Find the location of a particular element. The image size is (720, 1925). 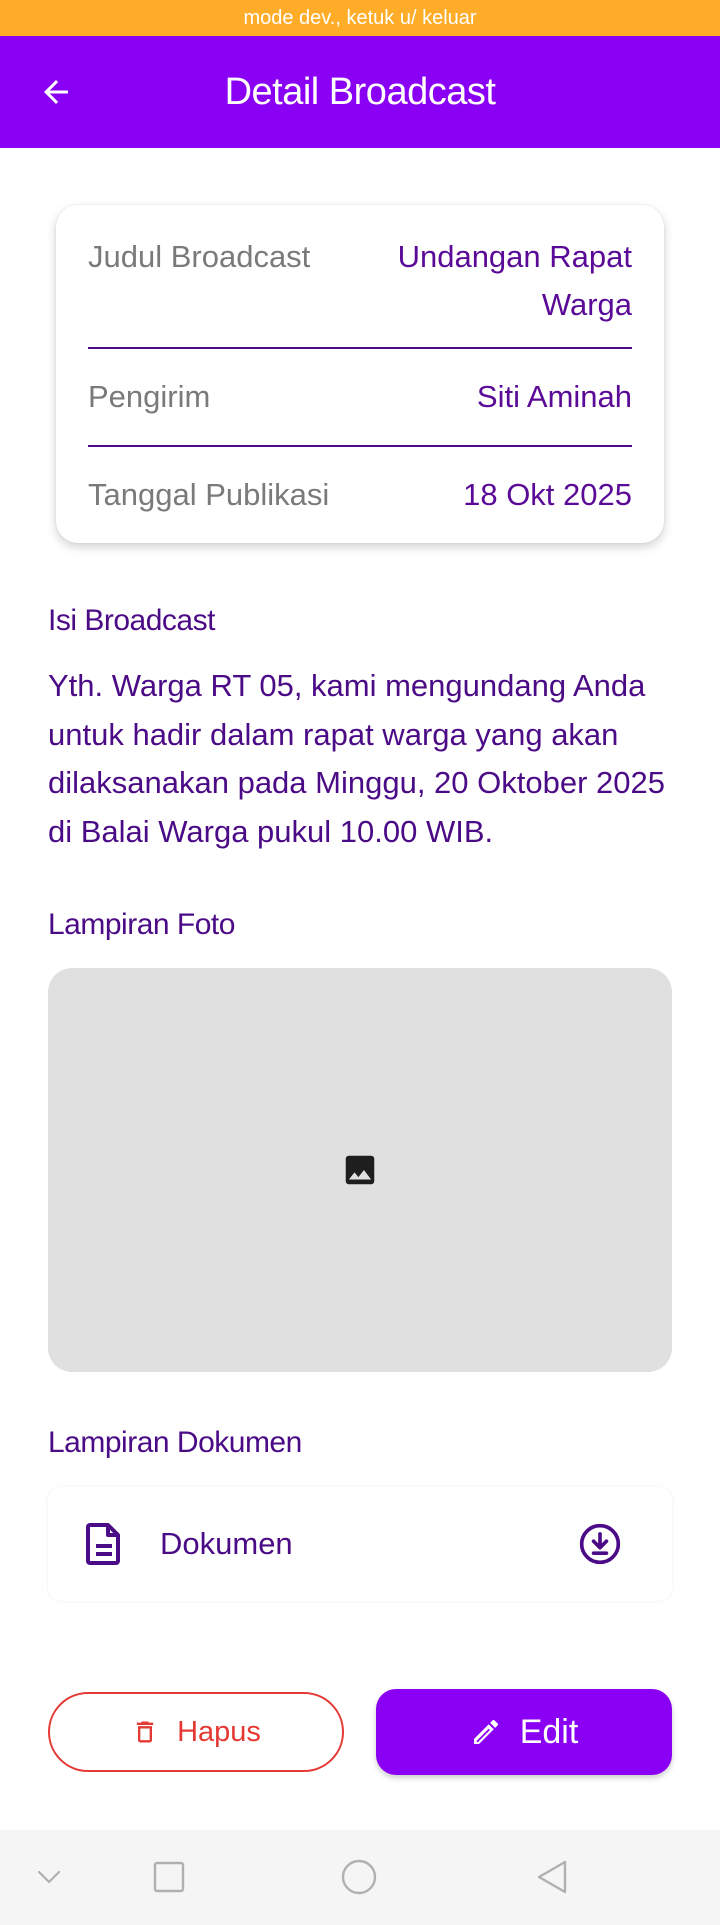

info-row-date: Tanggal Publikasi 18 Okt 2025 is located at coordinates (360, 495).